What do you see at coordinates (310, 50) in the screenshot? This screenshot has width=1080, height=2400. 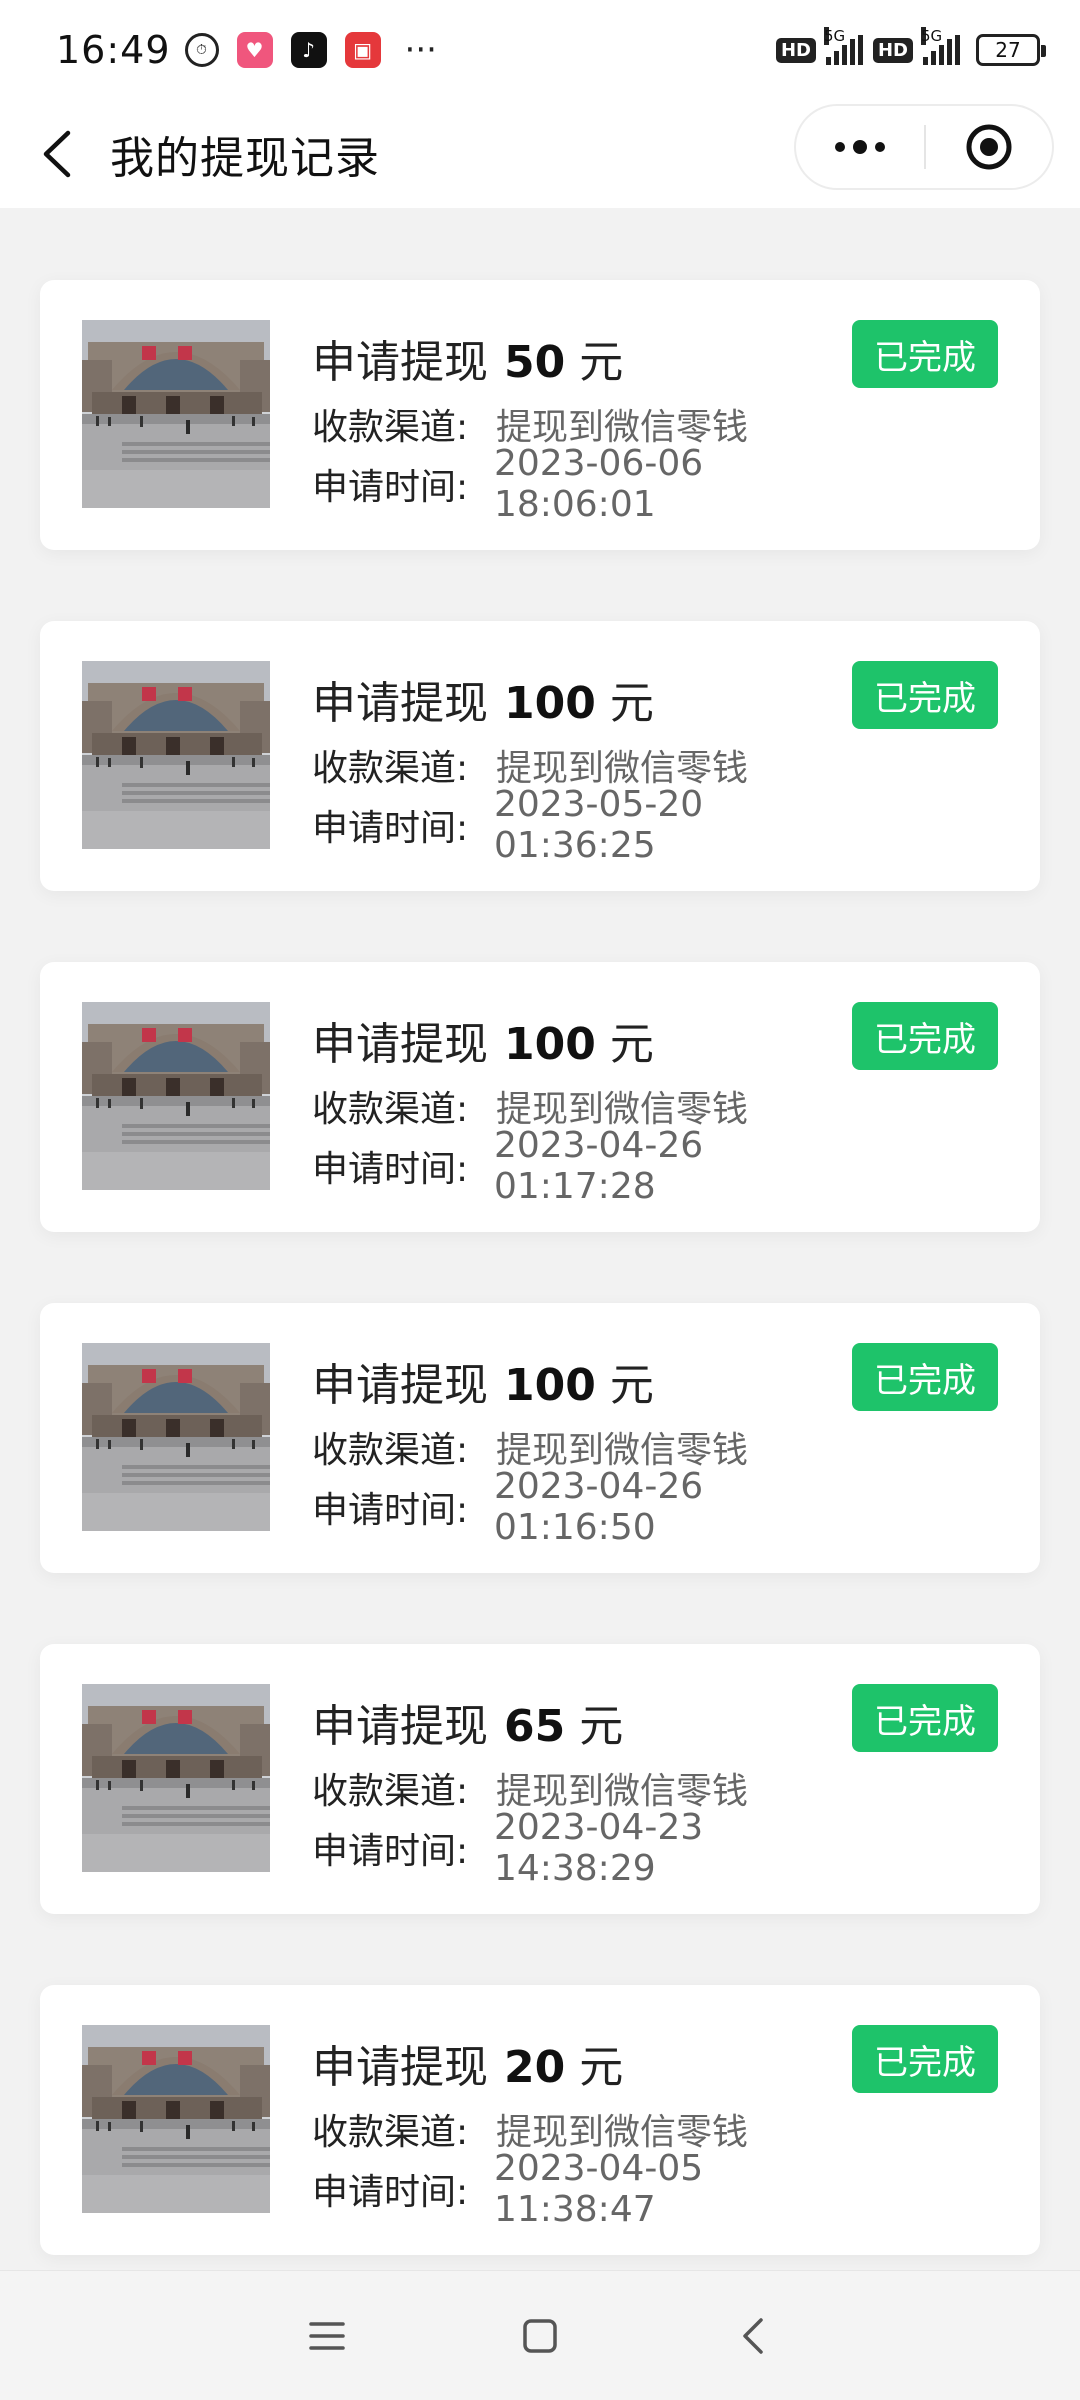 I see `notification-icons: ⏱ ♥ ♪ ▣ ···` at bounding box center [310, 50].